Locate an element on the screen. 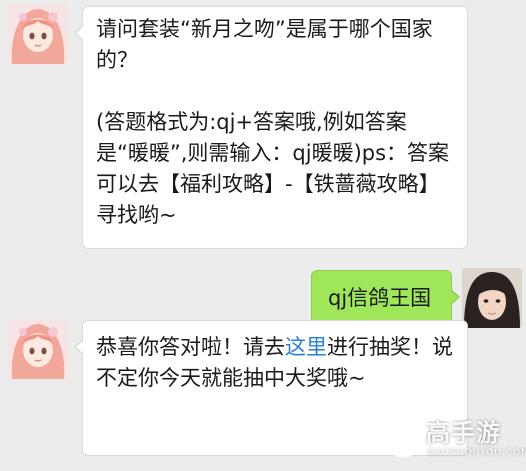 Image resolution: width=526 pixels, height=471 pixels. gaoshouyou-logo-icon is located at coordinates (403, 439).